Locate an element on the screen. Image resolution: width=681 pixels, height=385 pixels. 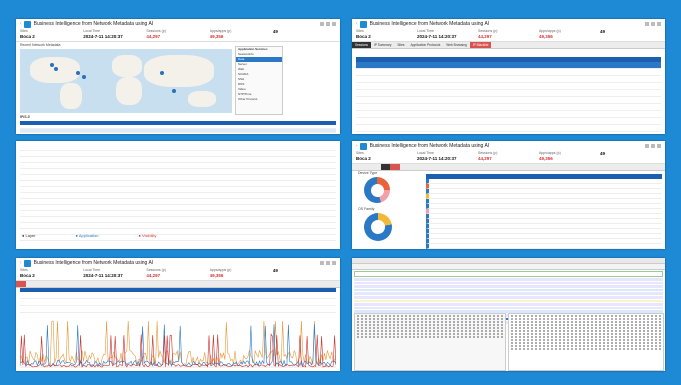
ip-list-table is located at coordinates (178, 193).